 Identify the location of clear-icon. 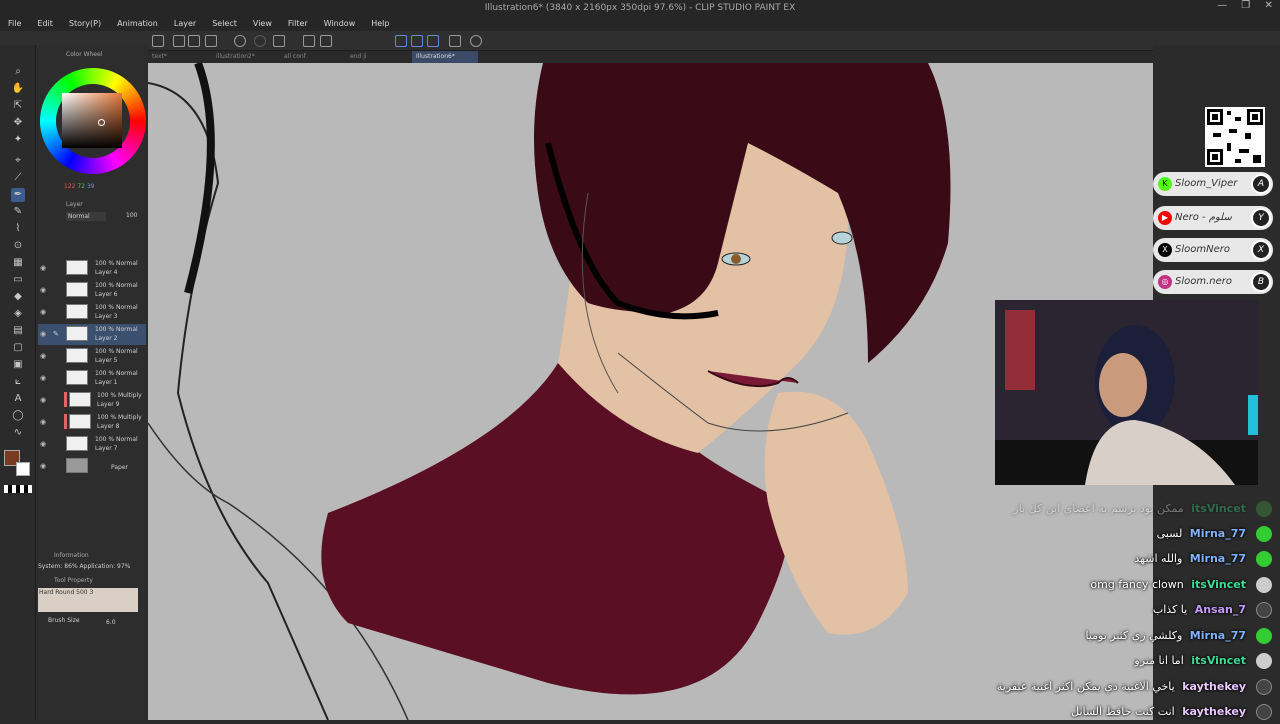
(279, 41).